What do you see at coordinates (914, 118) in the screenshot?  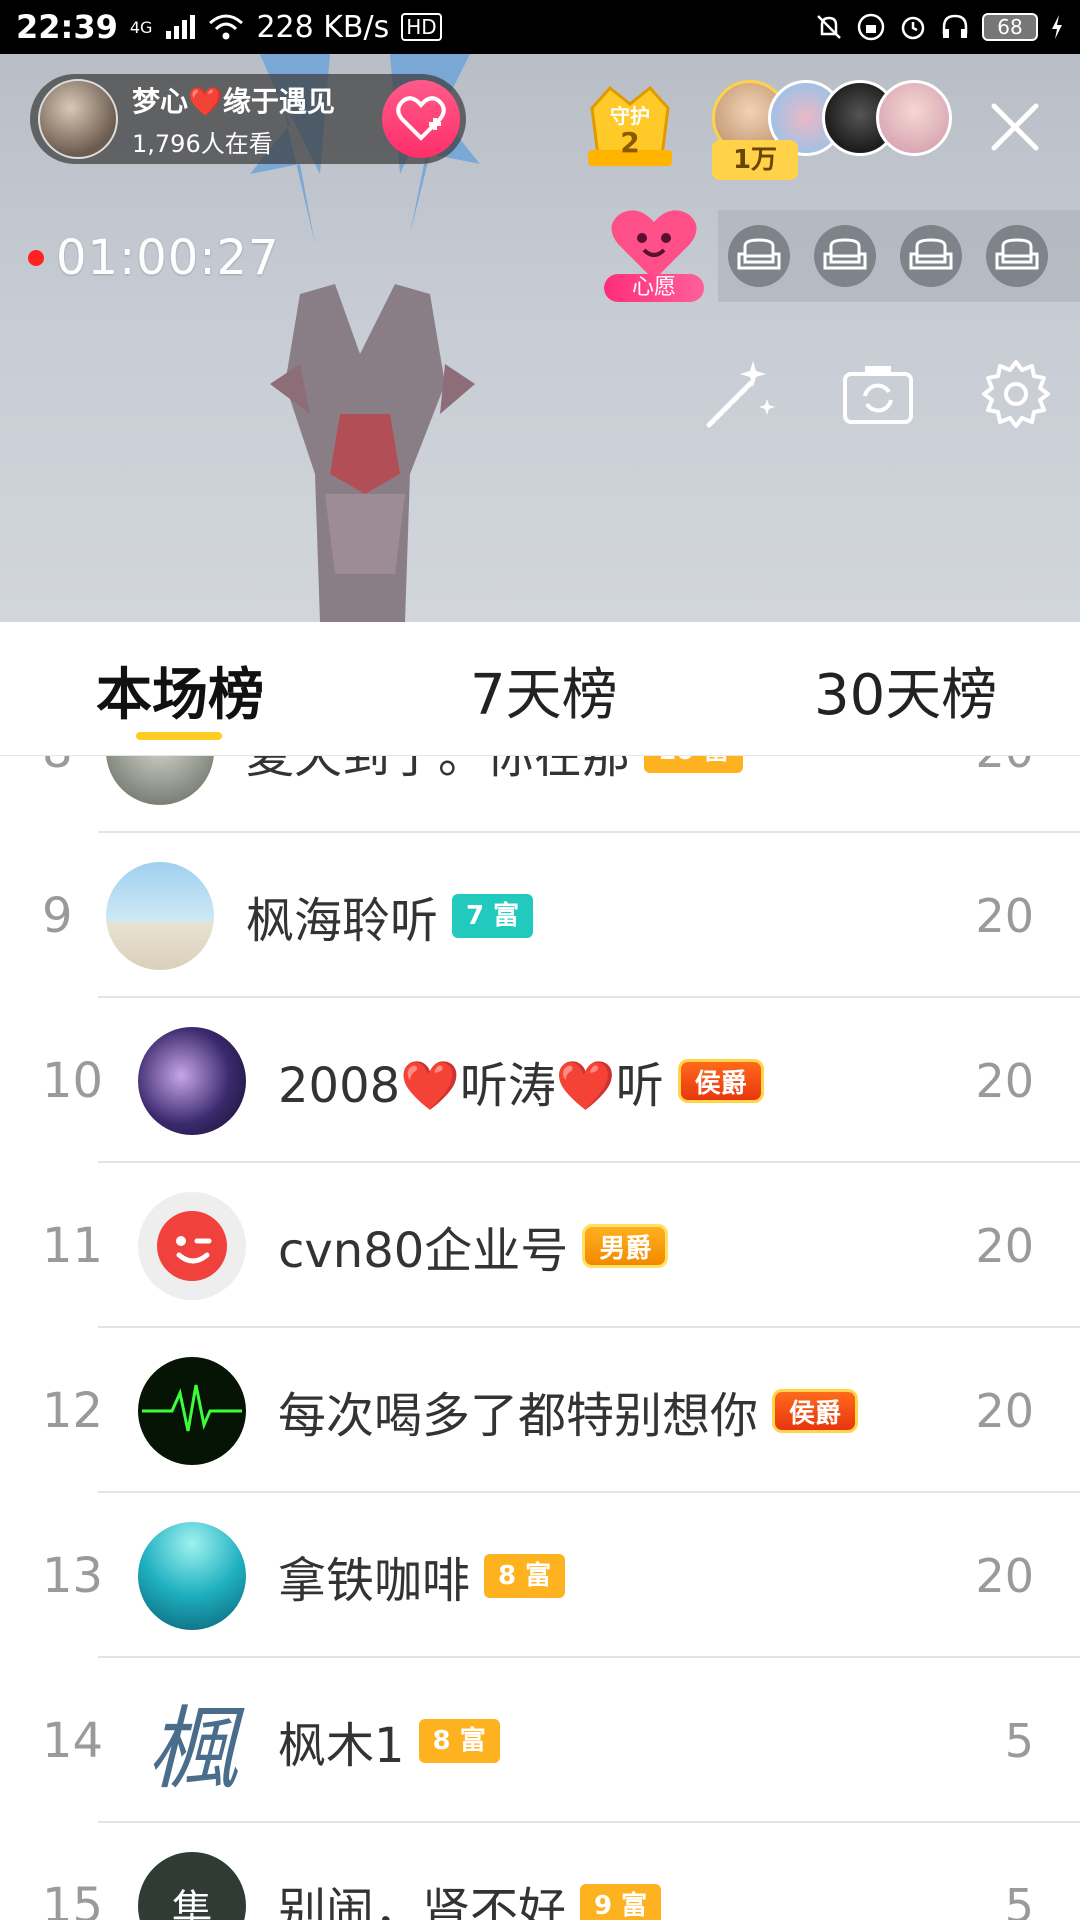 I see `audience-avatar` at bounding box center [914, 118].